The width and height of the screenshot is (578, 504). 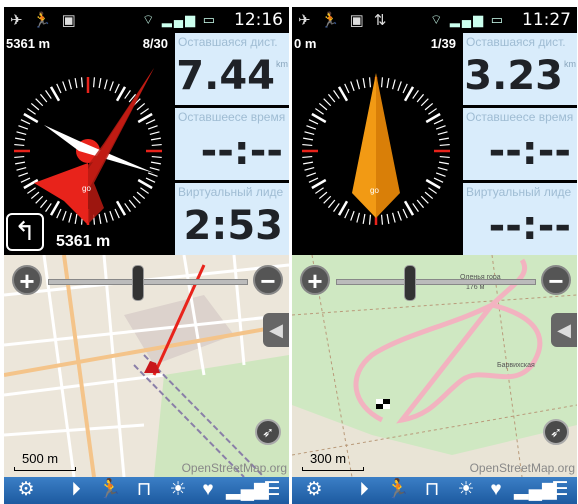 I want to click on map-scale-label: 300 m, so click(x=328, y=458).